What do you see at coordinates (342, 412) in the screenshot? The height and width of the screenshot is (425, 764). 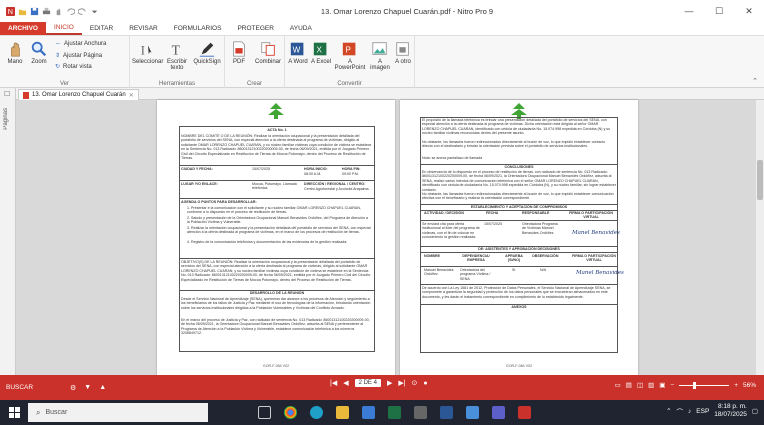 I see `file-explorer-icon` at bounding box center [342, 412].